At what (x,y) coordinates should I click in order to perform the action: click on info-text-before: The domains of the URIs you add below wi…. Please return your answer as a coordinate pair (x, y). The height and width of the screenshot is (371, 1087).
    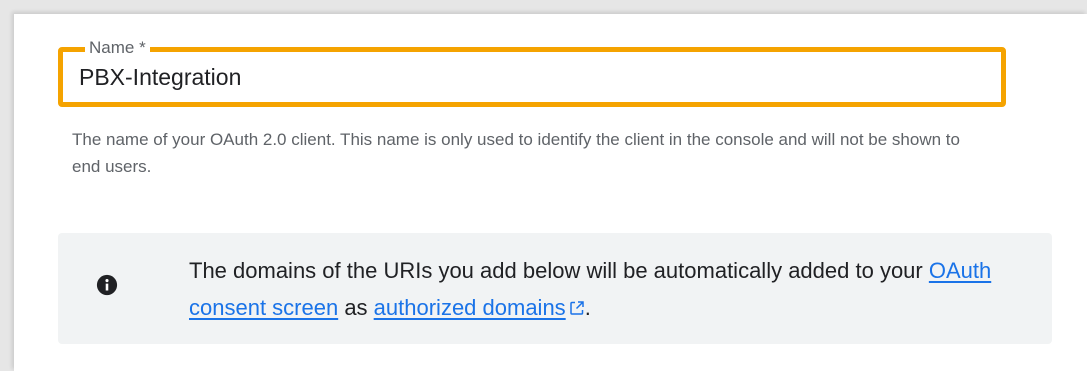
    Looking at the image, I should click on (559, 270).